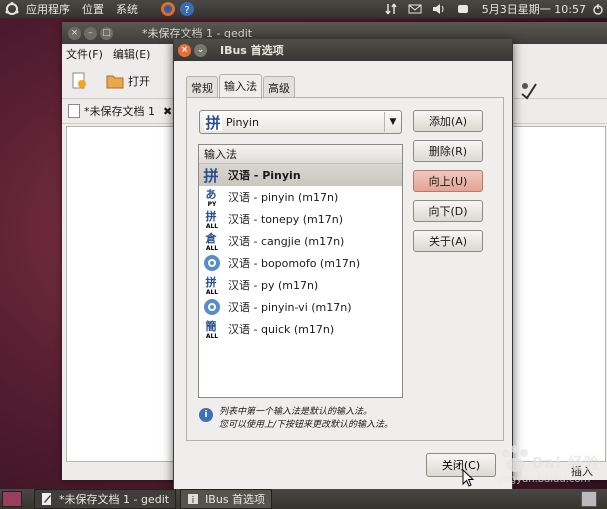  I want to click on minimize-icon: –, so click(90, 33).